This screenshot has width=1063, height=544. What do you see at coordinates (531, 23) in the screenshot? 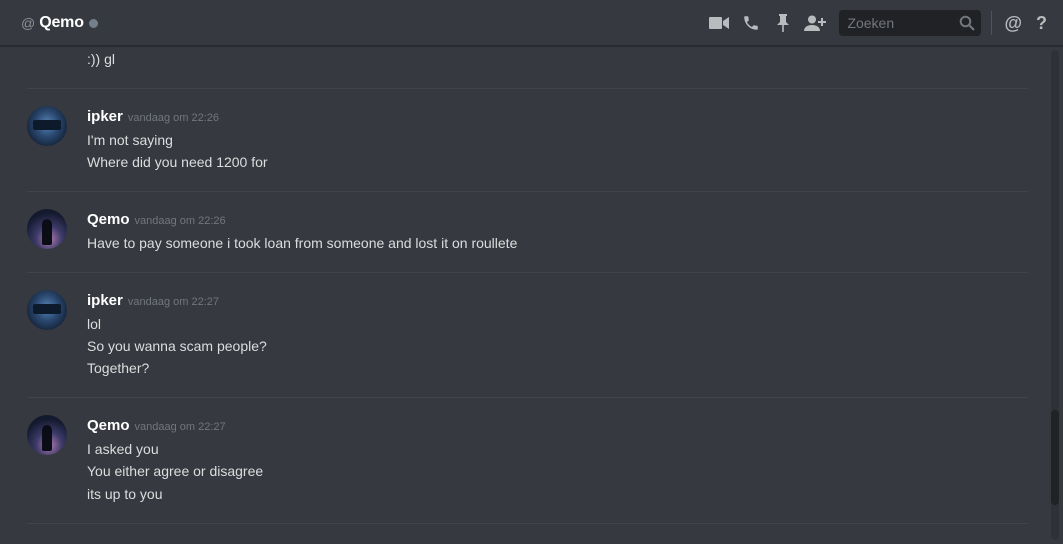
I see `channel-header: @ Qemo @ ?` at bounding box center [531, 23].